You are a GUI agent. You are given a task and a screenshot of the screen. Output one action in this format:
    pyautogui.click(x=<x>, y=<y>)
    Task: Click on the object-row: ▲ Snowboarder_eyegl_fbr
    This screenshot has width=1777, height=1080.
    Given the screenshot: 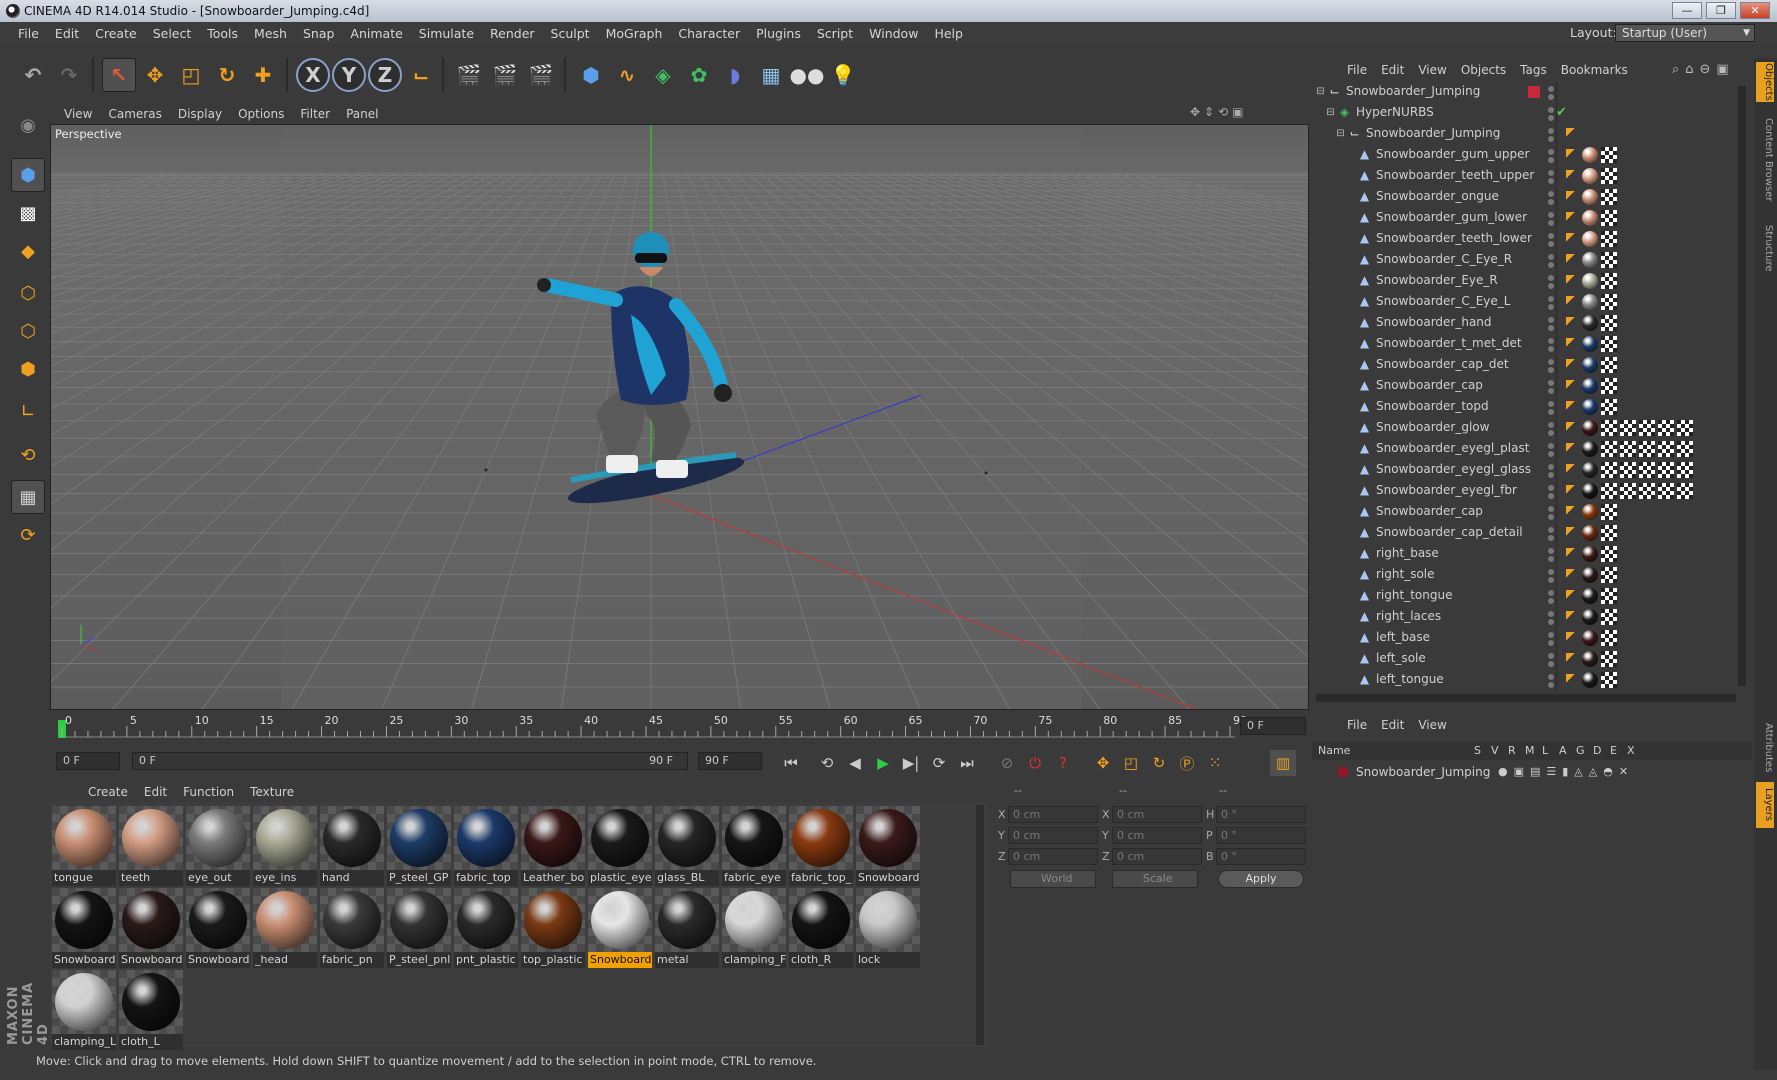 What is the action you would take?
    pyautogui.click(x=1522, y=491)
    